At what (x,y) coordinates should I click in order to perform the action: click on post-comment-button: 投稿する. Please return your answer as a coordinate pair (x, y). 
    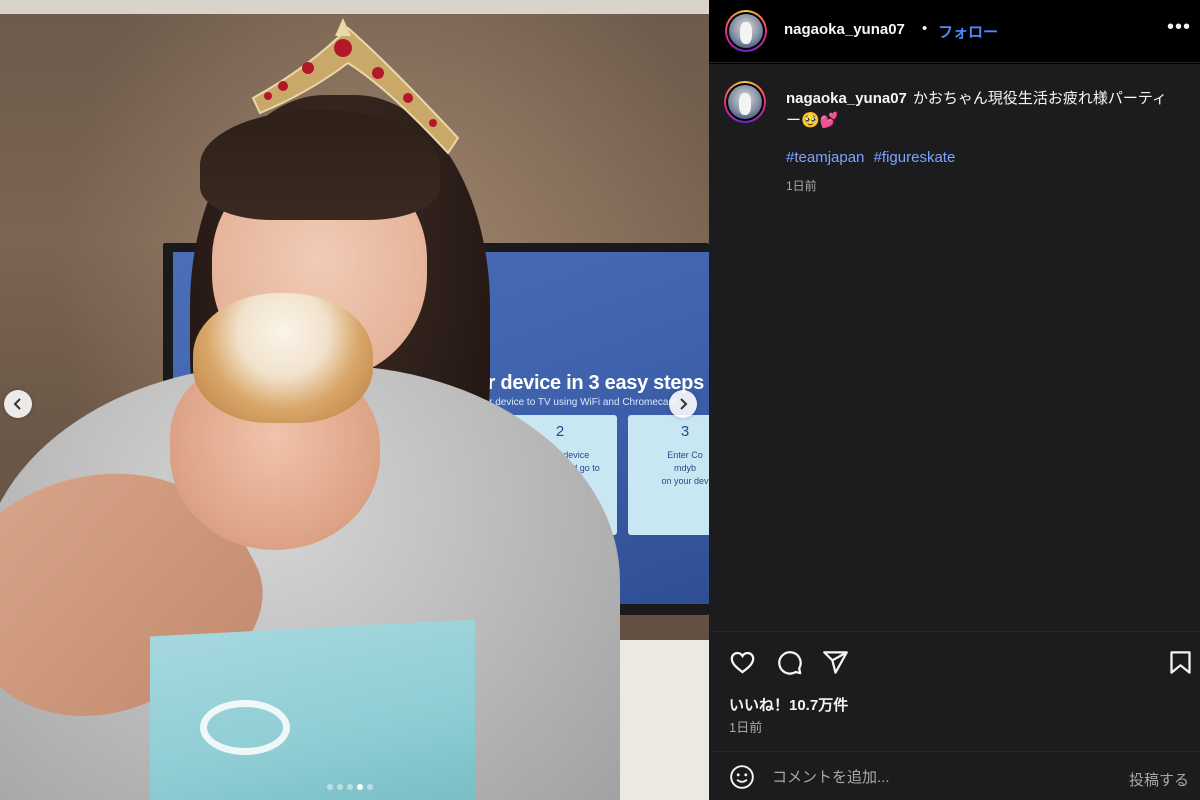
    Looking at the image, I should click on (1159, 779).